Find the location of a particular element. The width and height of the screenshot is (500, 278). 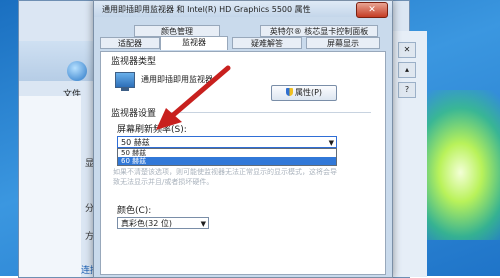

tab-screen-display: 屏幕显示 is located at coordinates (343, 43).